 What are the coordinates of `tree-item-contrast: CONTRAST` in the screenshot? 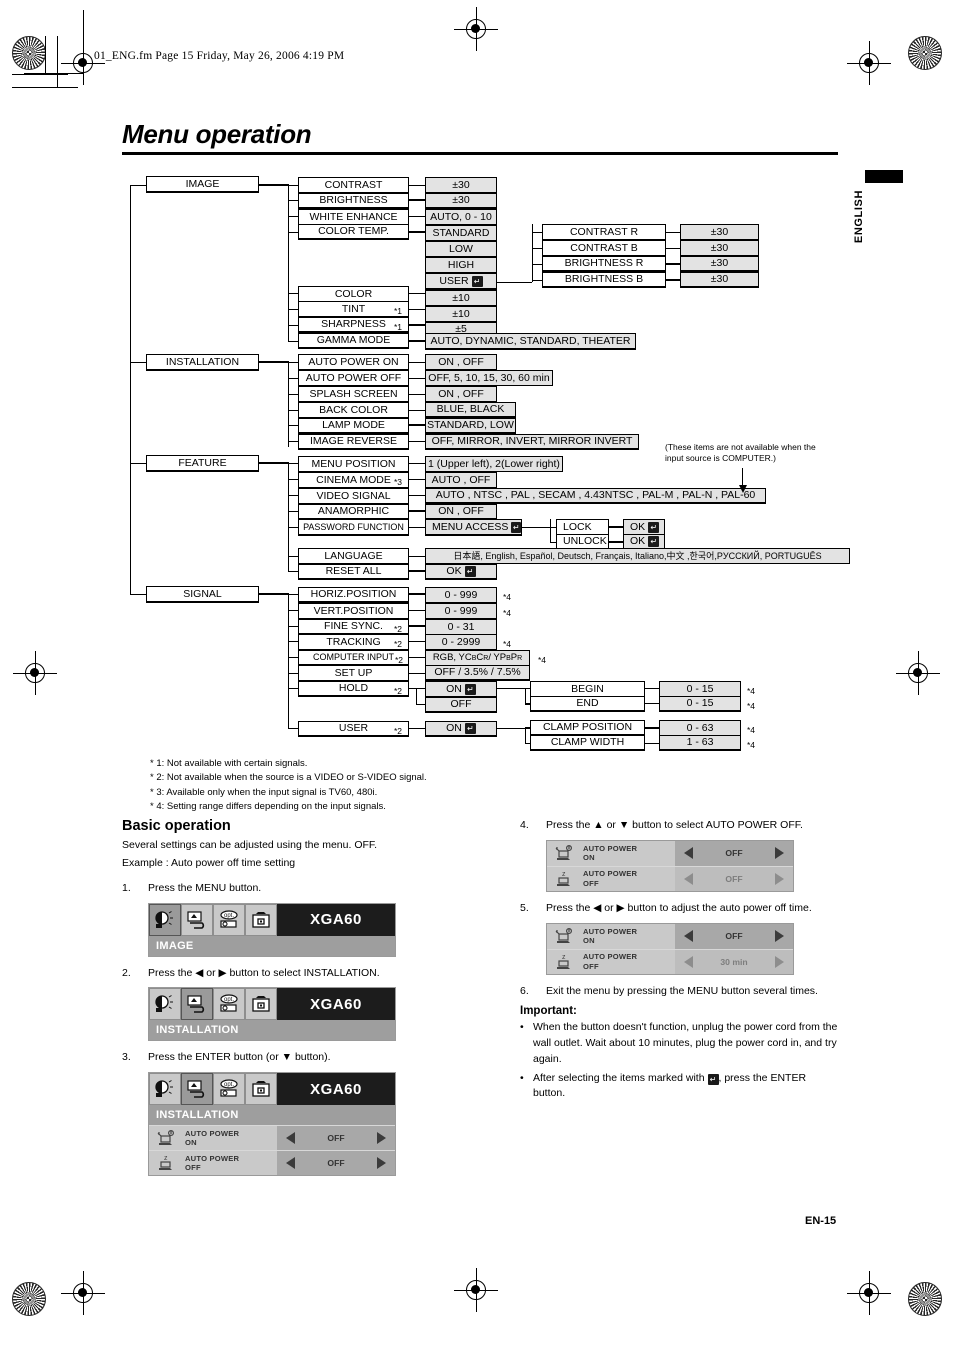 It's located at (353, 185).